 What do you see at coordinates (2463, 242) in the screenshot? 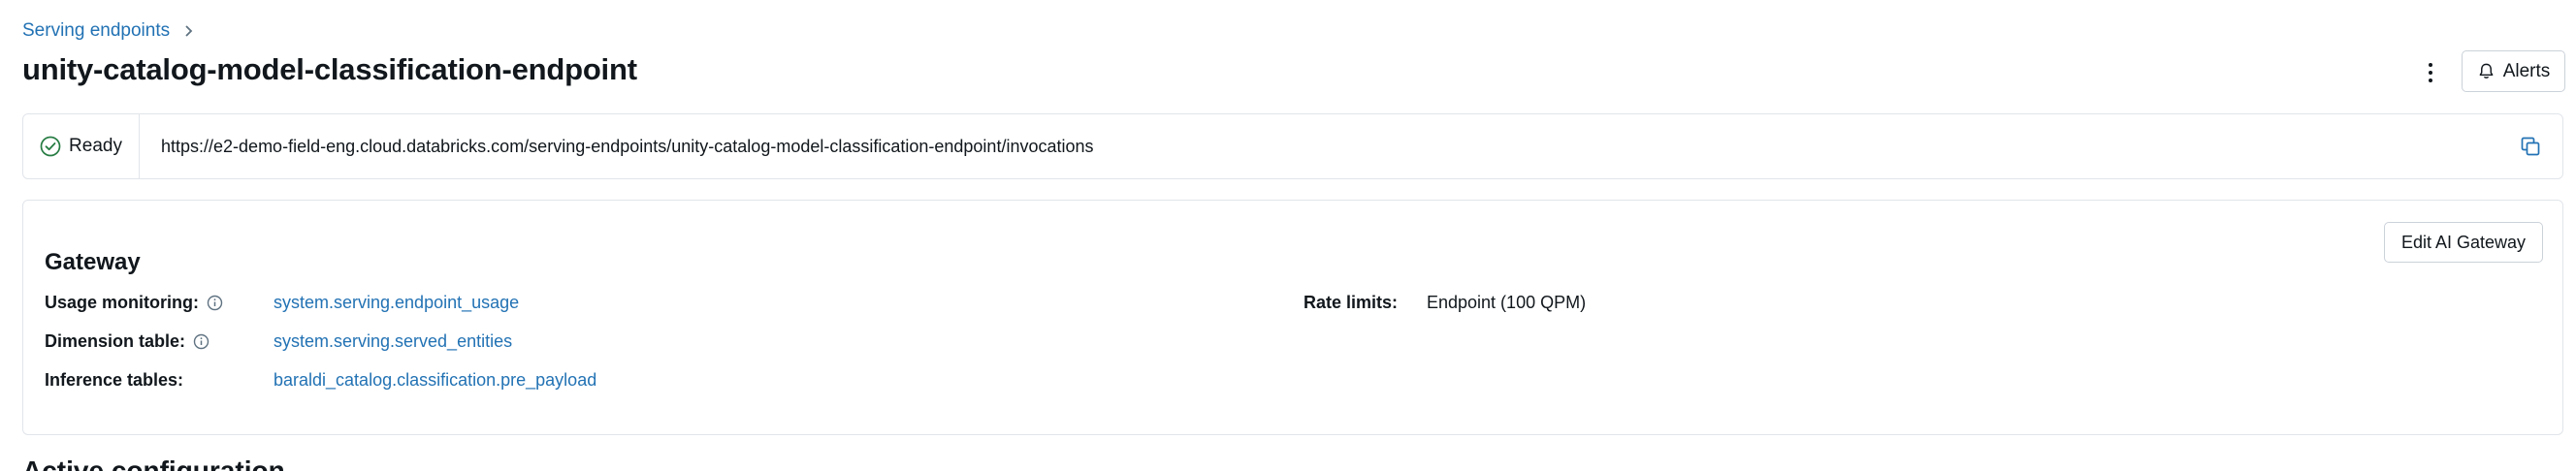
I see `edit-ai-gateway-button: Edit AI Gateway` at bounding box center [2463, 242].